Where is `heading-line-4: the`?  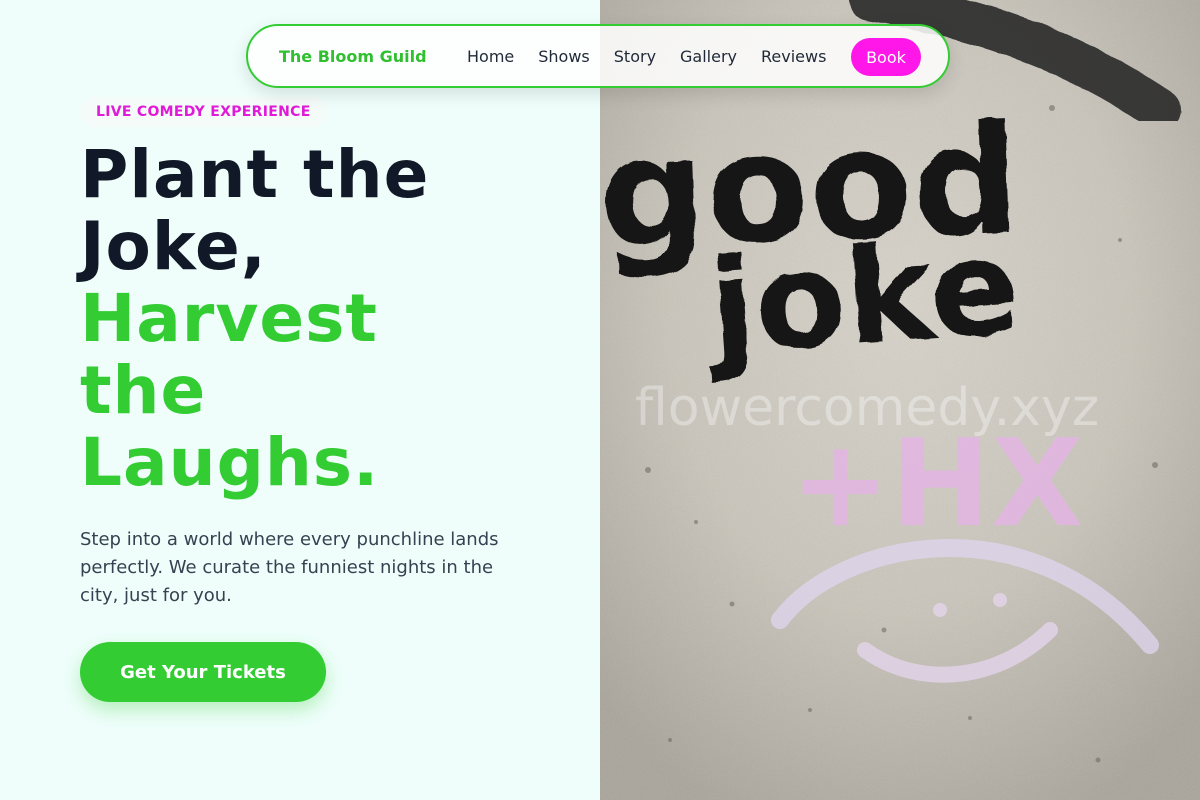 heading-line-4: the is located at coordinates (143, 390).